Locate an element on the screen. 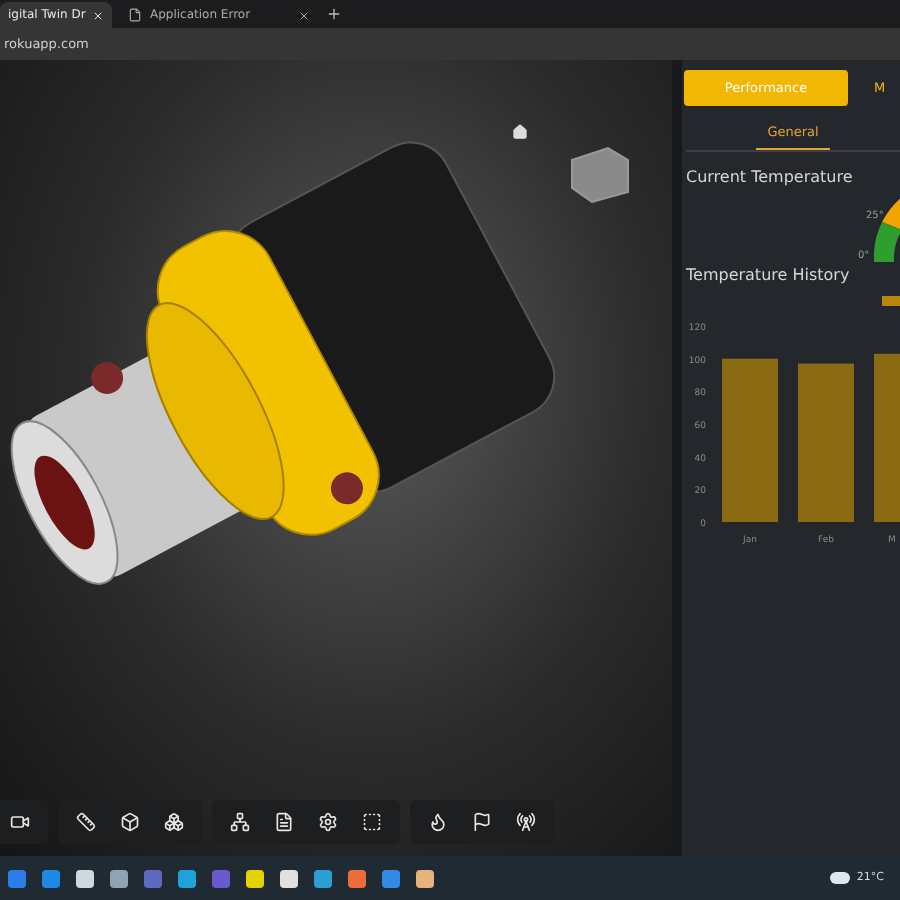 Image resolution: width=900 pixels, height=900 pixels. section-title: Temperature History is located at coordinates (769, 275).